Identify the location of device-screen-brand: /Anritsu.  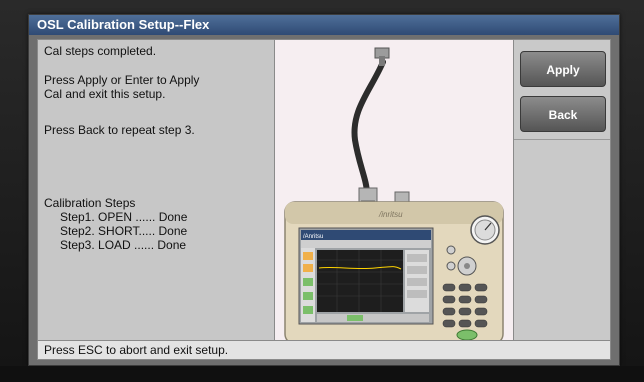
(313, 237).